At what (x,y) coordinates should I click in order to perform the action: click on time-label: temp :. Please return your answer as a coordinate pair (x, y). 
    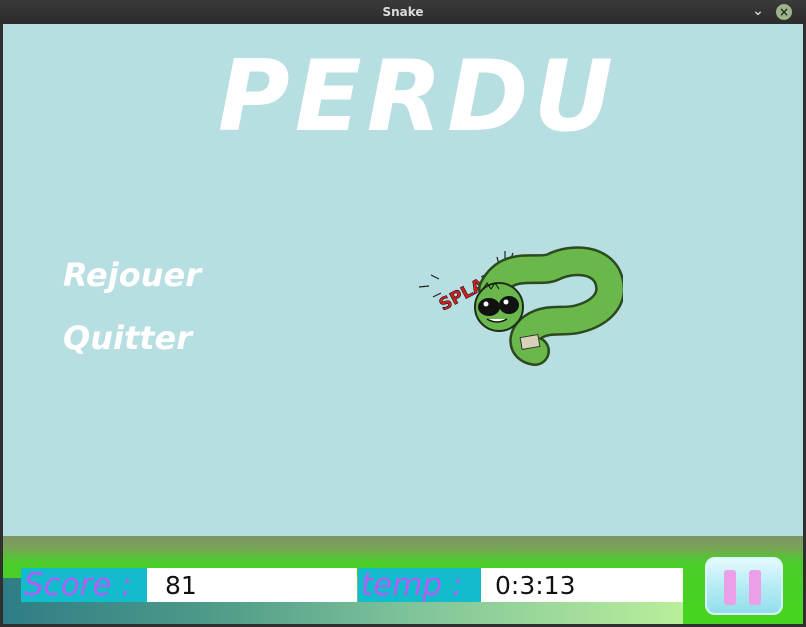
    Looking at the image, I should click on (419, 585).